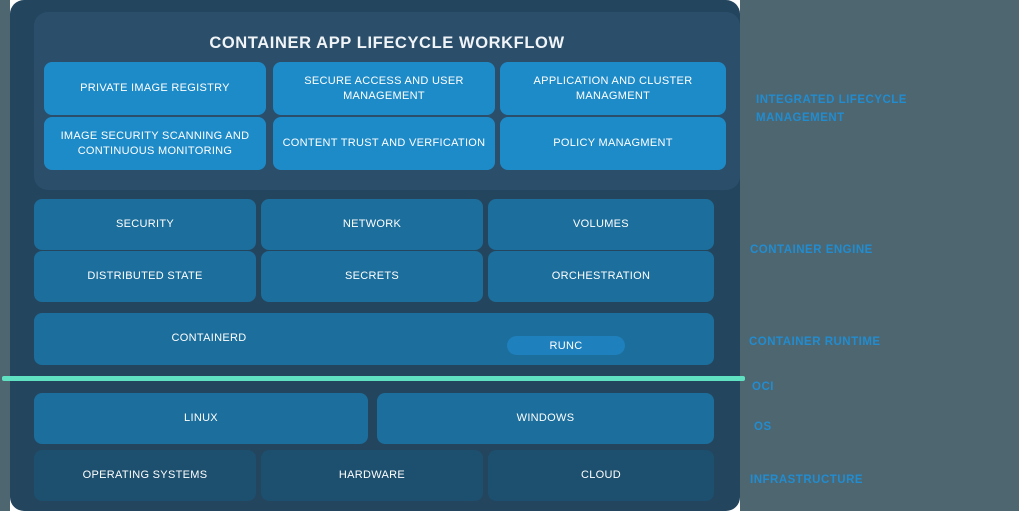  I want to click on infrastructure-box-operating-systems: OPERATING SYSTEMS, so click(145, 475).